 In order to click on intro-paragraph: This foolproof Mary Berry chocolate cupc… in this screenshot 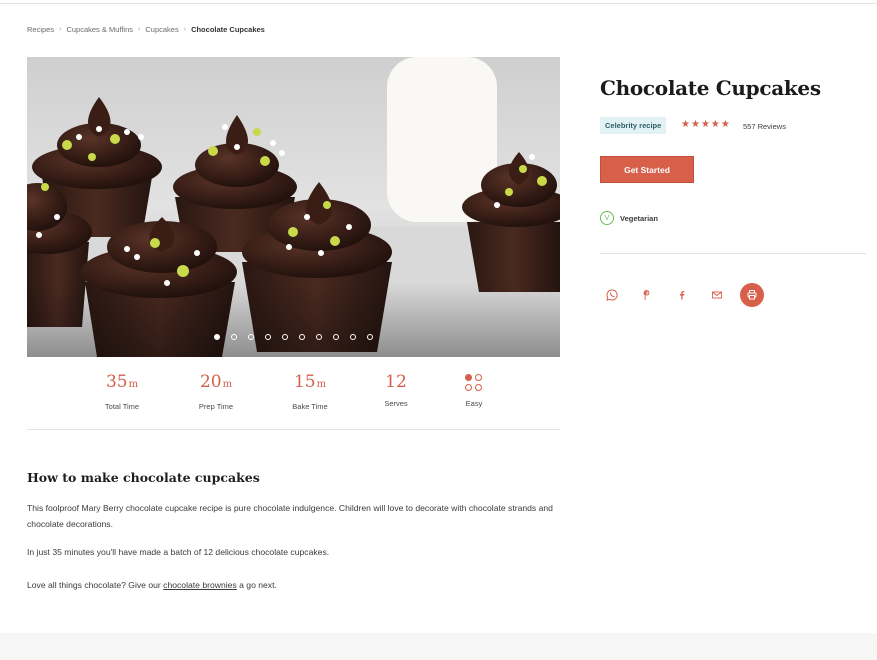, I will do `click(290, 516)`.